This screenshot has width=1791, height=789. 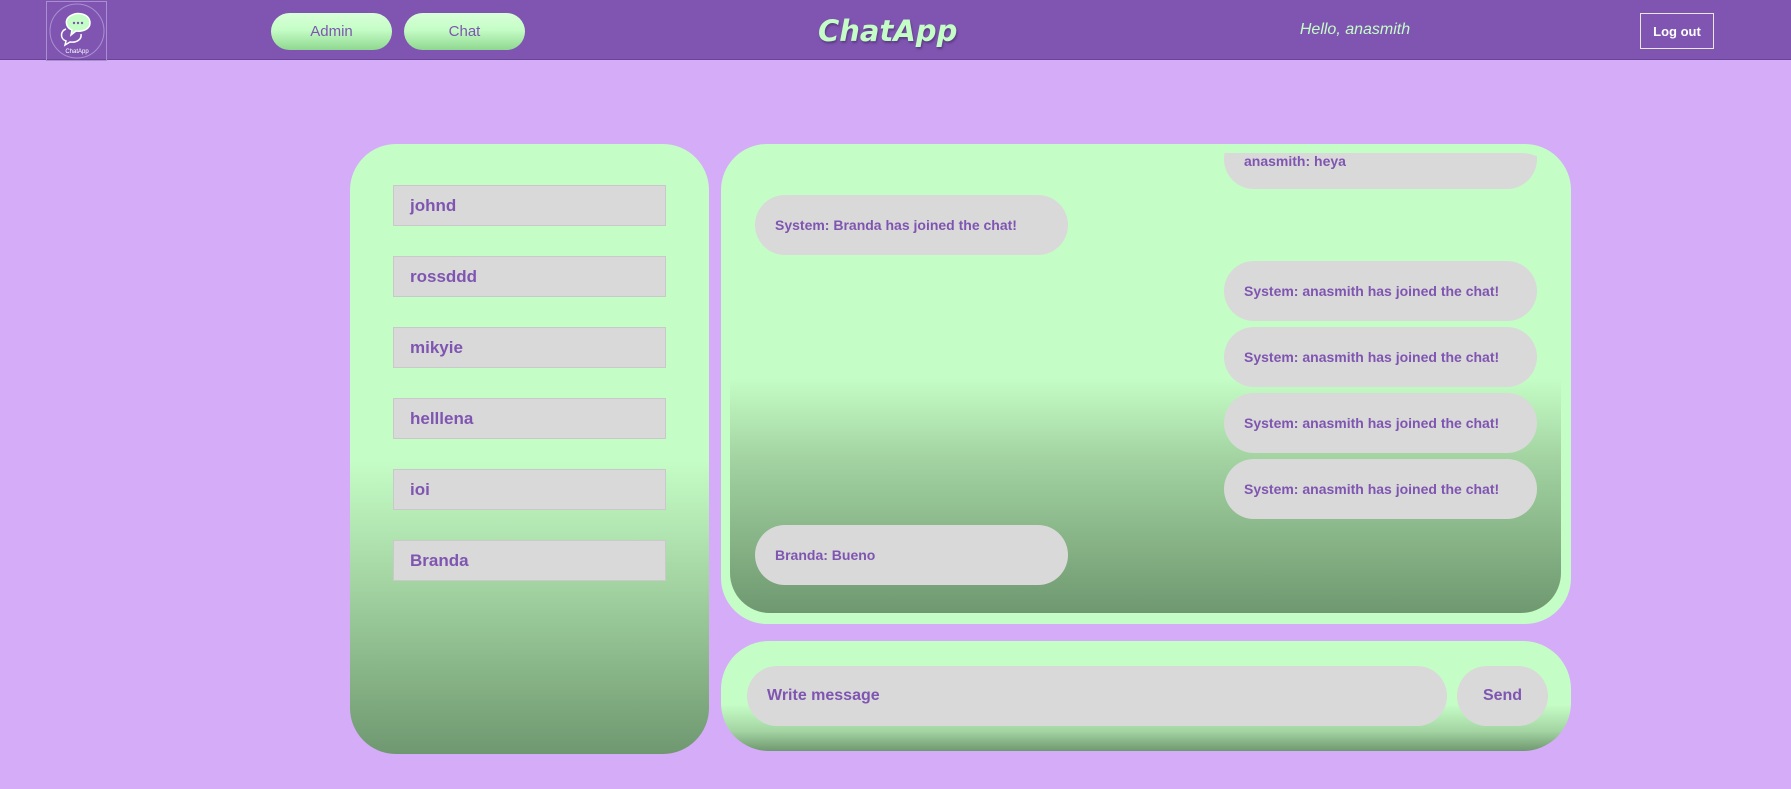 I want to click on send-button: Send, so click(x=1502, y=696).